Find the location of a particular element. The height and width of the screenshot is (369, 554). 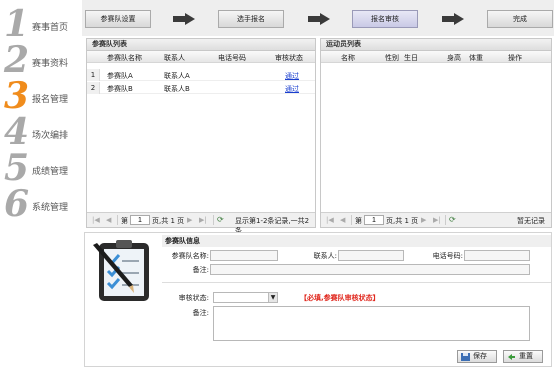

team-grid-header: 参赛队名称 联系人 电话号码 审核状态 is located at coordinates (201, 57).